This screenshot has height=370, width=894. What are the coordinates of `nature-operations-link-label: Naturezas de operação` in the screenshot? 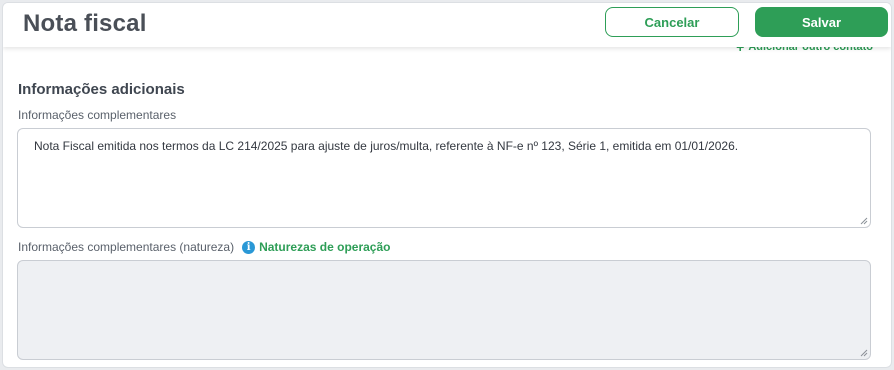 It's located at (325, 247).